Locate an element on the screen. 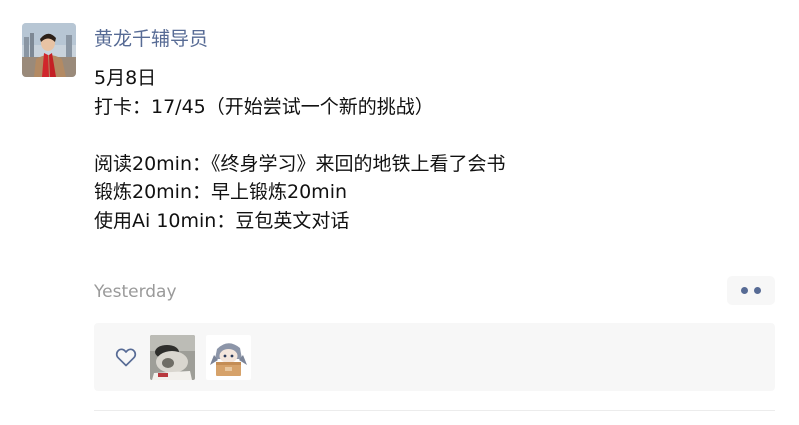 The height and width of the screenshot is (425, 799). post-line-date: 5月8日 is located at coordinates (125, 78).